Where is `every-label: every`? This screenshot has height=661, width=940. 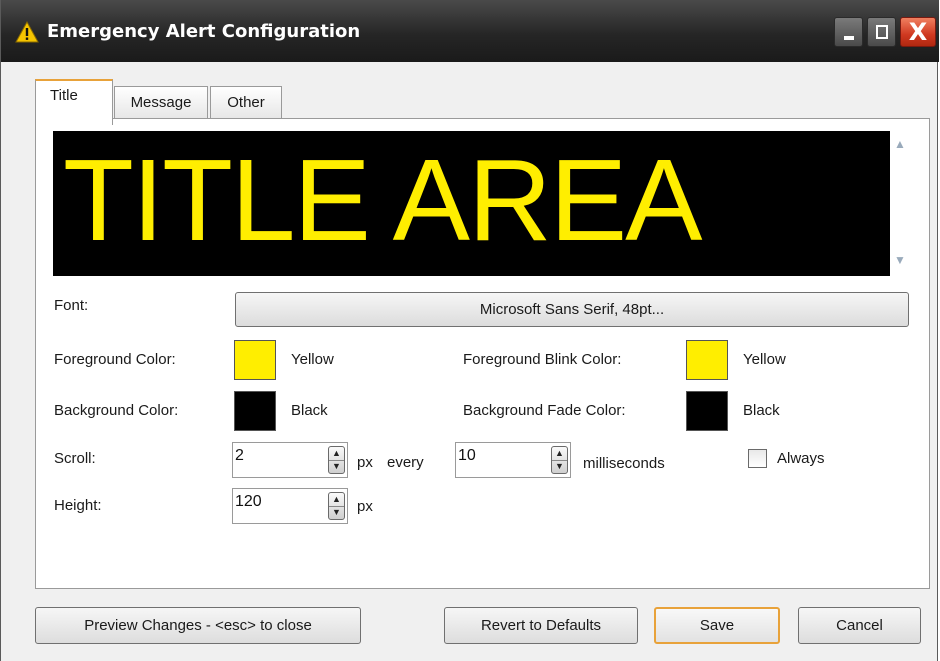
every-label: every is located at coordinates (405, 462).